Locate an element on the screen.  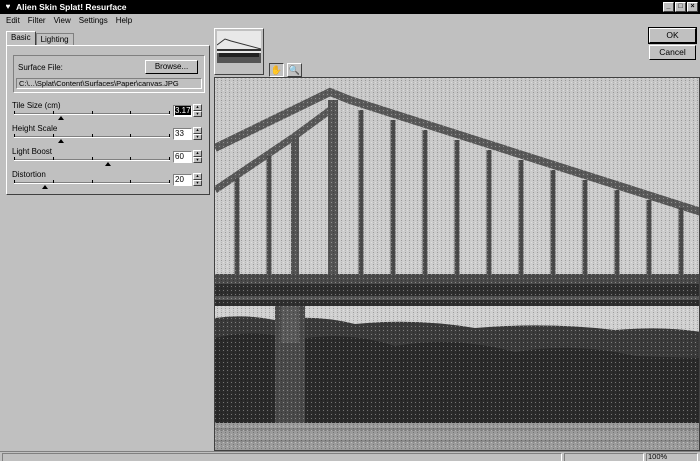
title-bar: ♥ Alien Skin Splat! Resurface _ □ × is located at coordinates (350, 7).